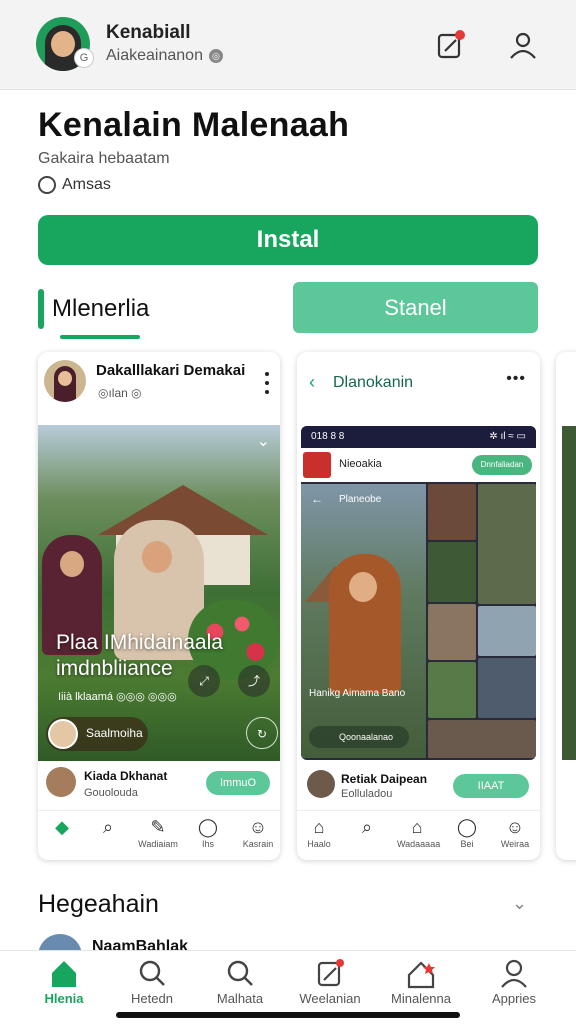  Describe the element at coordinates (64, 974) in the screenshot. I see `home-icon` at that location.